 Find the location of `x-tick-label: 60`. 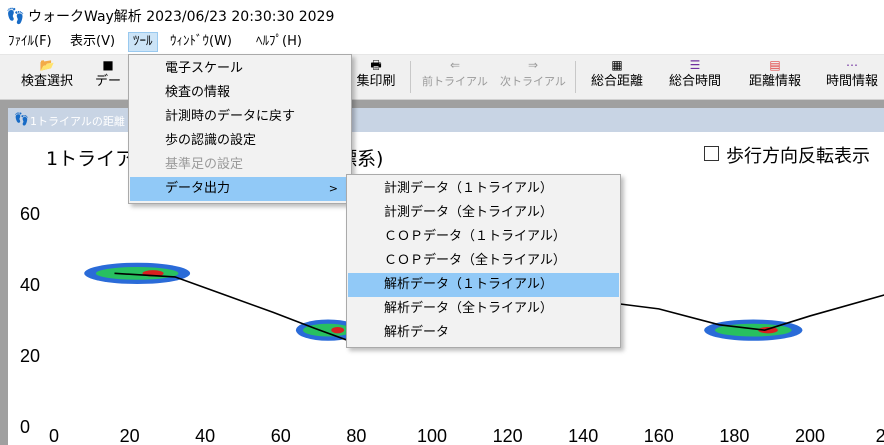

x-tick-label: 60 is located at coordinates (281, 435).